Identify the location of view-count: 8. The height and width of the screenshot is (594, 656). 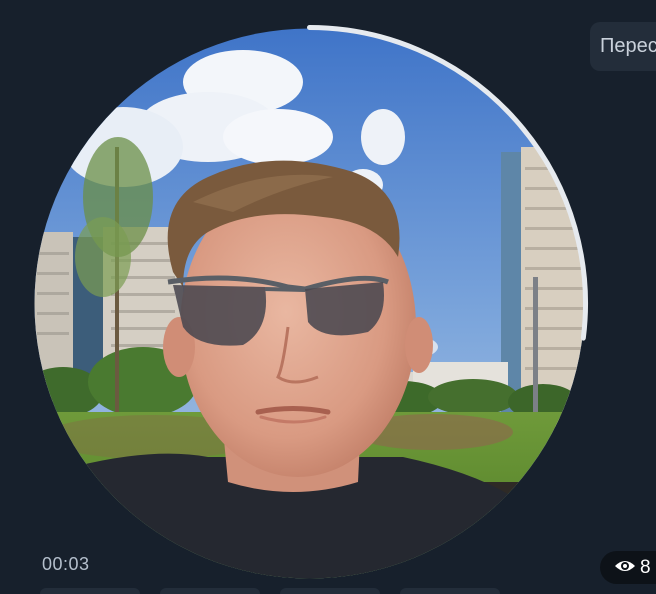
(645, 567).